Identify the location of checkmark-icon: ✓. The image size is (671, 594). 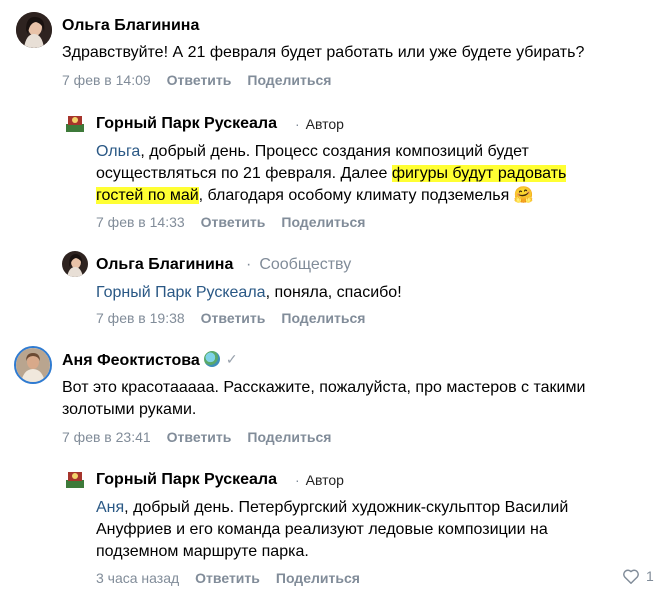
(231, 359).